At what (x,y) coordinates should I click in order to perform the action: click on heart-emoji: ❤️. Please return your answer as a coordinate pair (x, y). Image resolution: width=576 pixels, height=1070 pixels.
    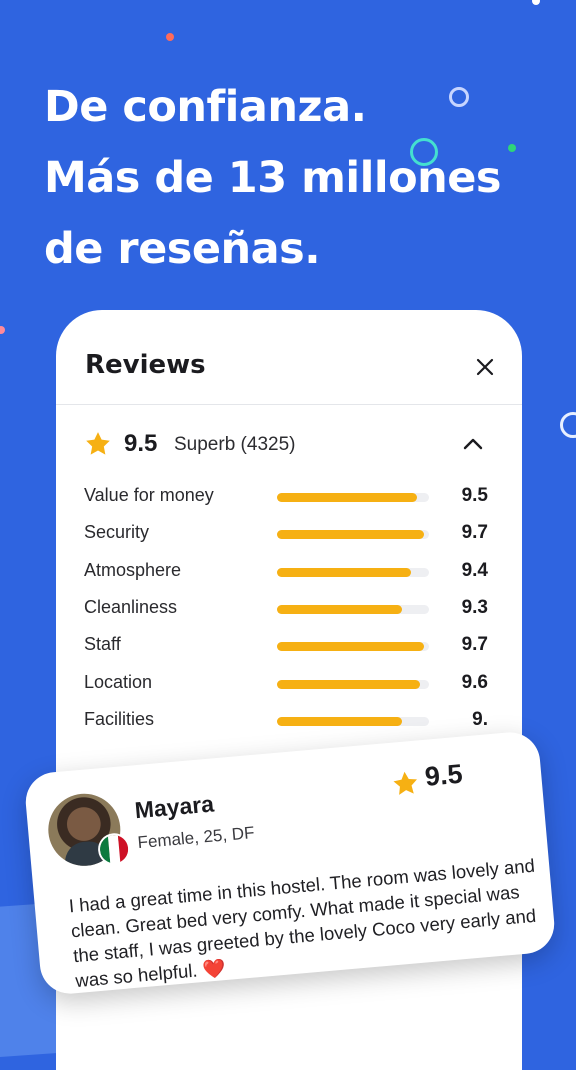
    Looking at the image, I should click on (214, 968).